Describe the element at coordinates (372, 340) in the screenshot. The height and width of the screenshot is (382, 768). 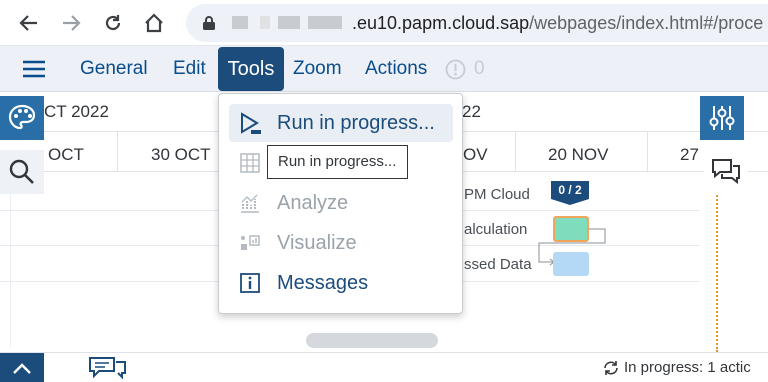
I see `horizontal-scrollbar` at that location.